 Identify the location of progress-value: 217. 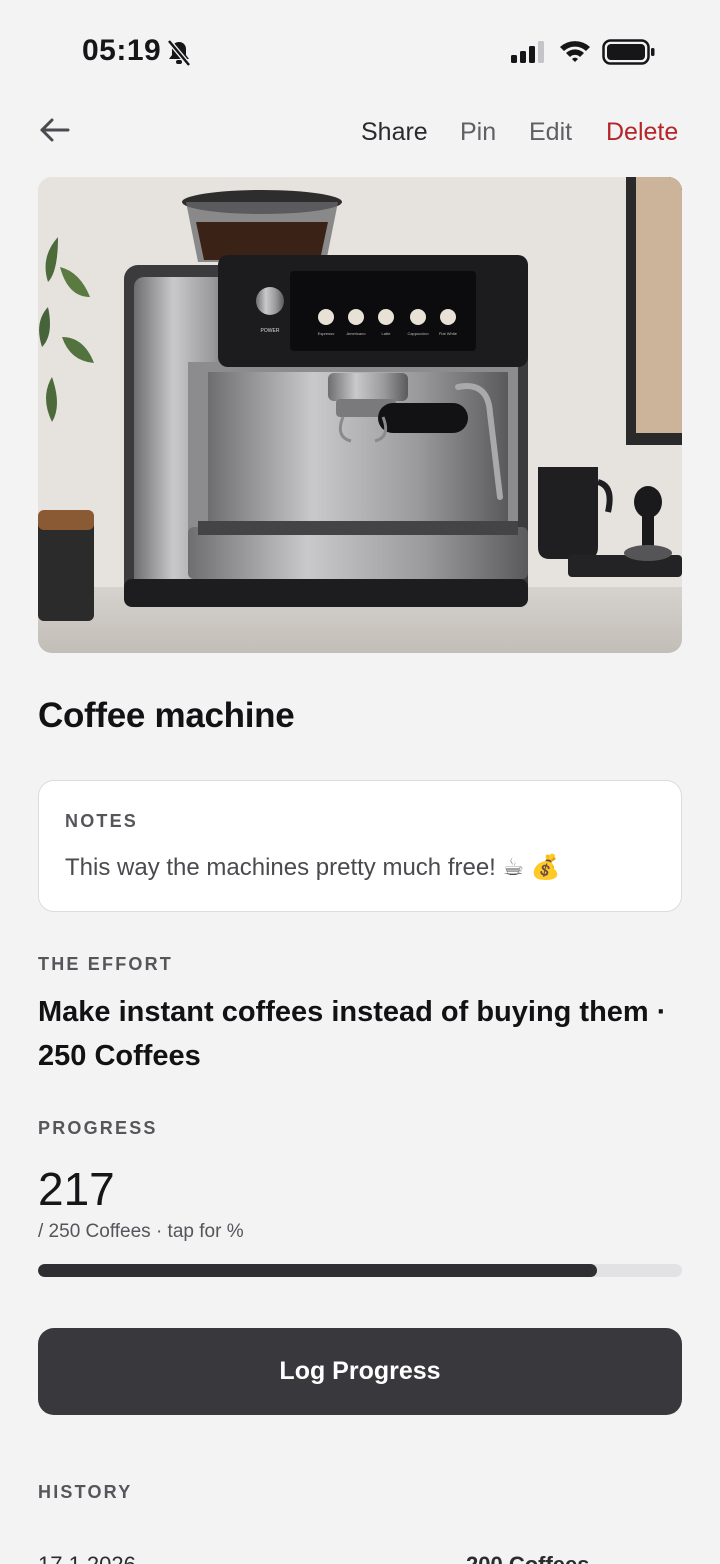
(76, 1189).